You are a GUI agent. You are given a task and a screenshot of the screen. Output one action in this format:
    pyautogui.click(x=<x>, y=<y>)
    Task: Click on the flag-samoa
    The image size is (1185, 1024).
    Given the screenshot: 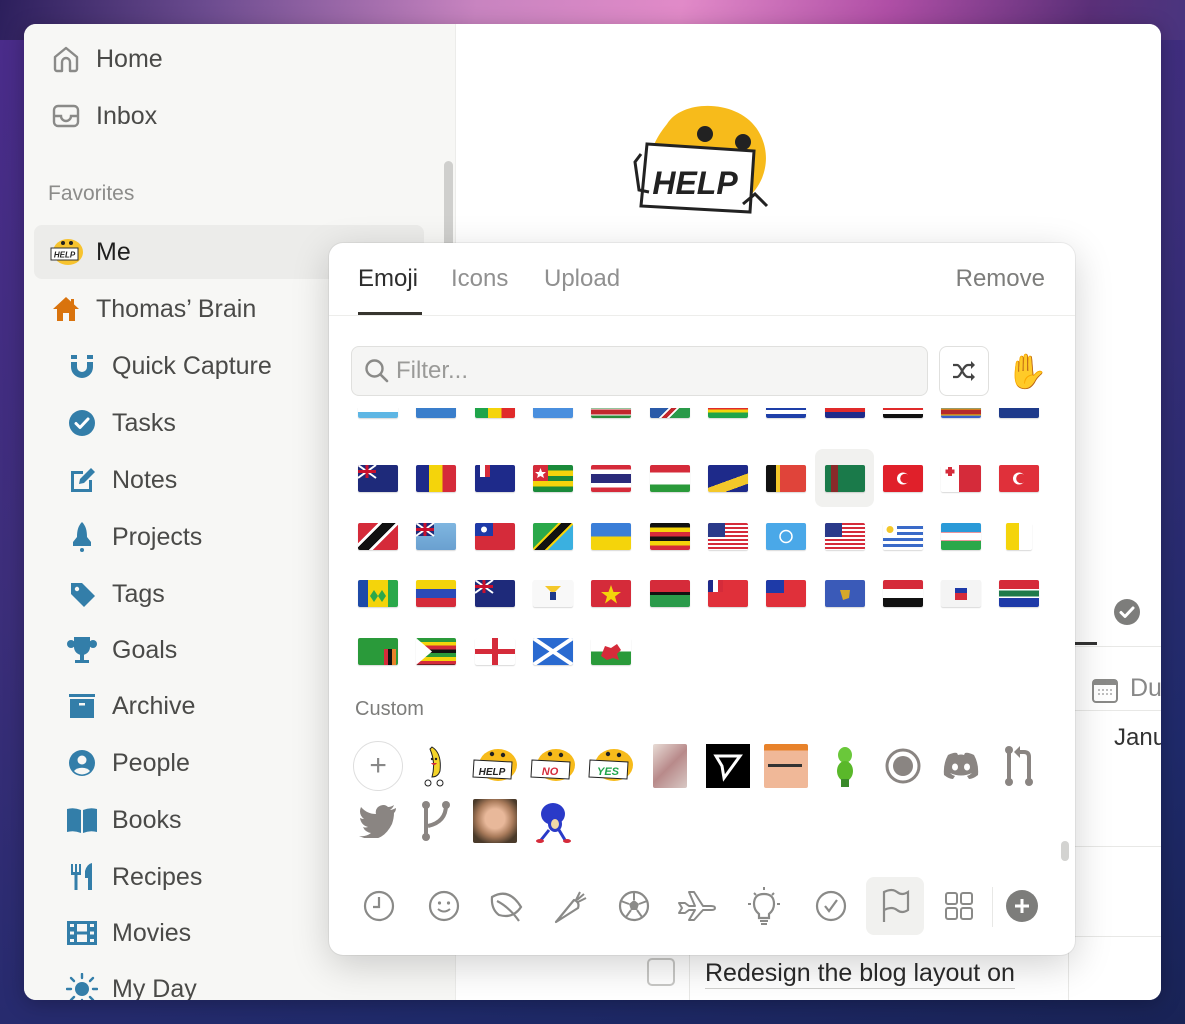 What is the action you would take?
    pyautogui.click(x=786, y=593)
    